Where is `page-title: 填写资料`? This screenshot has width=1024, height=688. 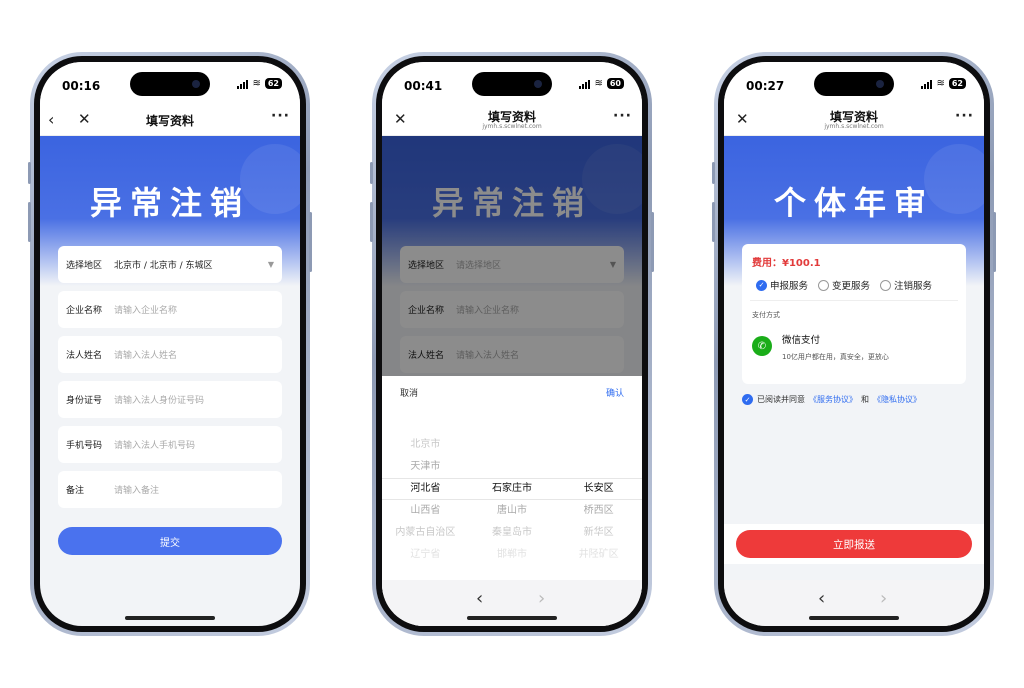
page-title: 填写资料 is located at coordinates (169, 121).